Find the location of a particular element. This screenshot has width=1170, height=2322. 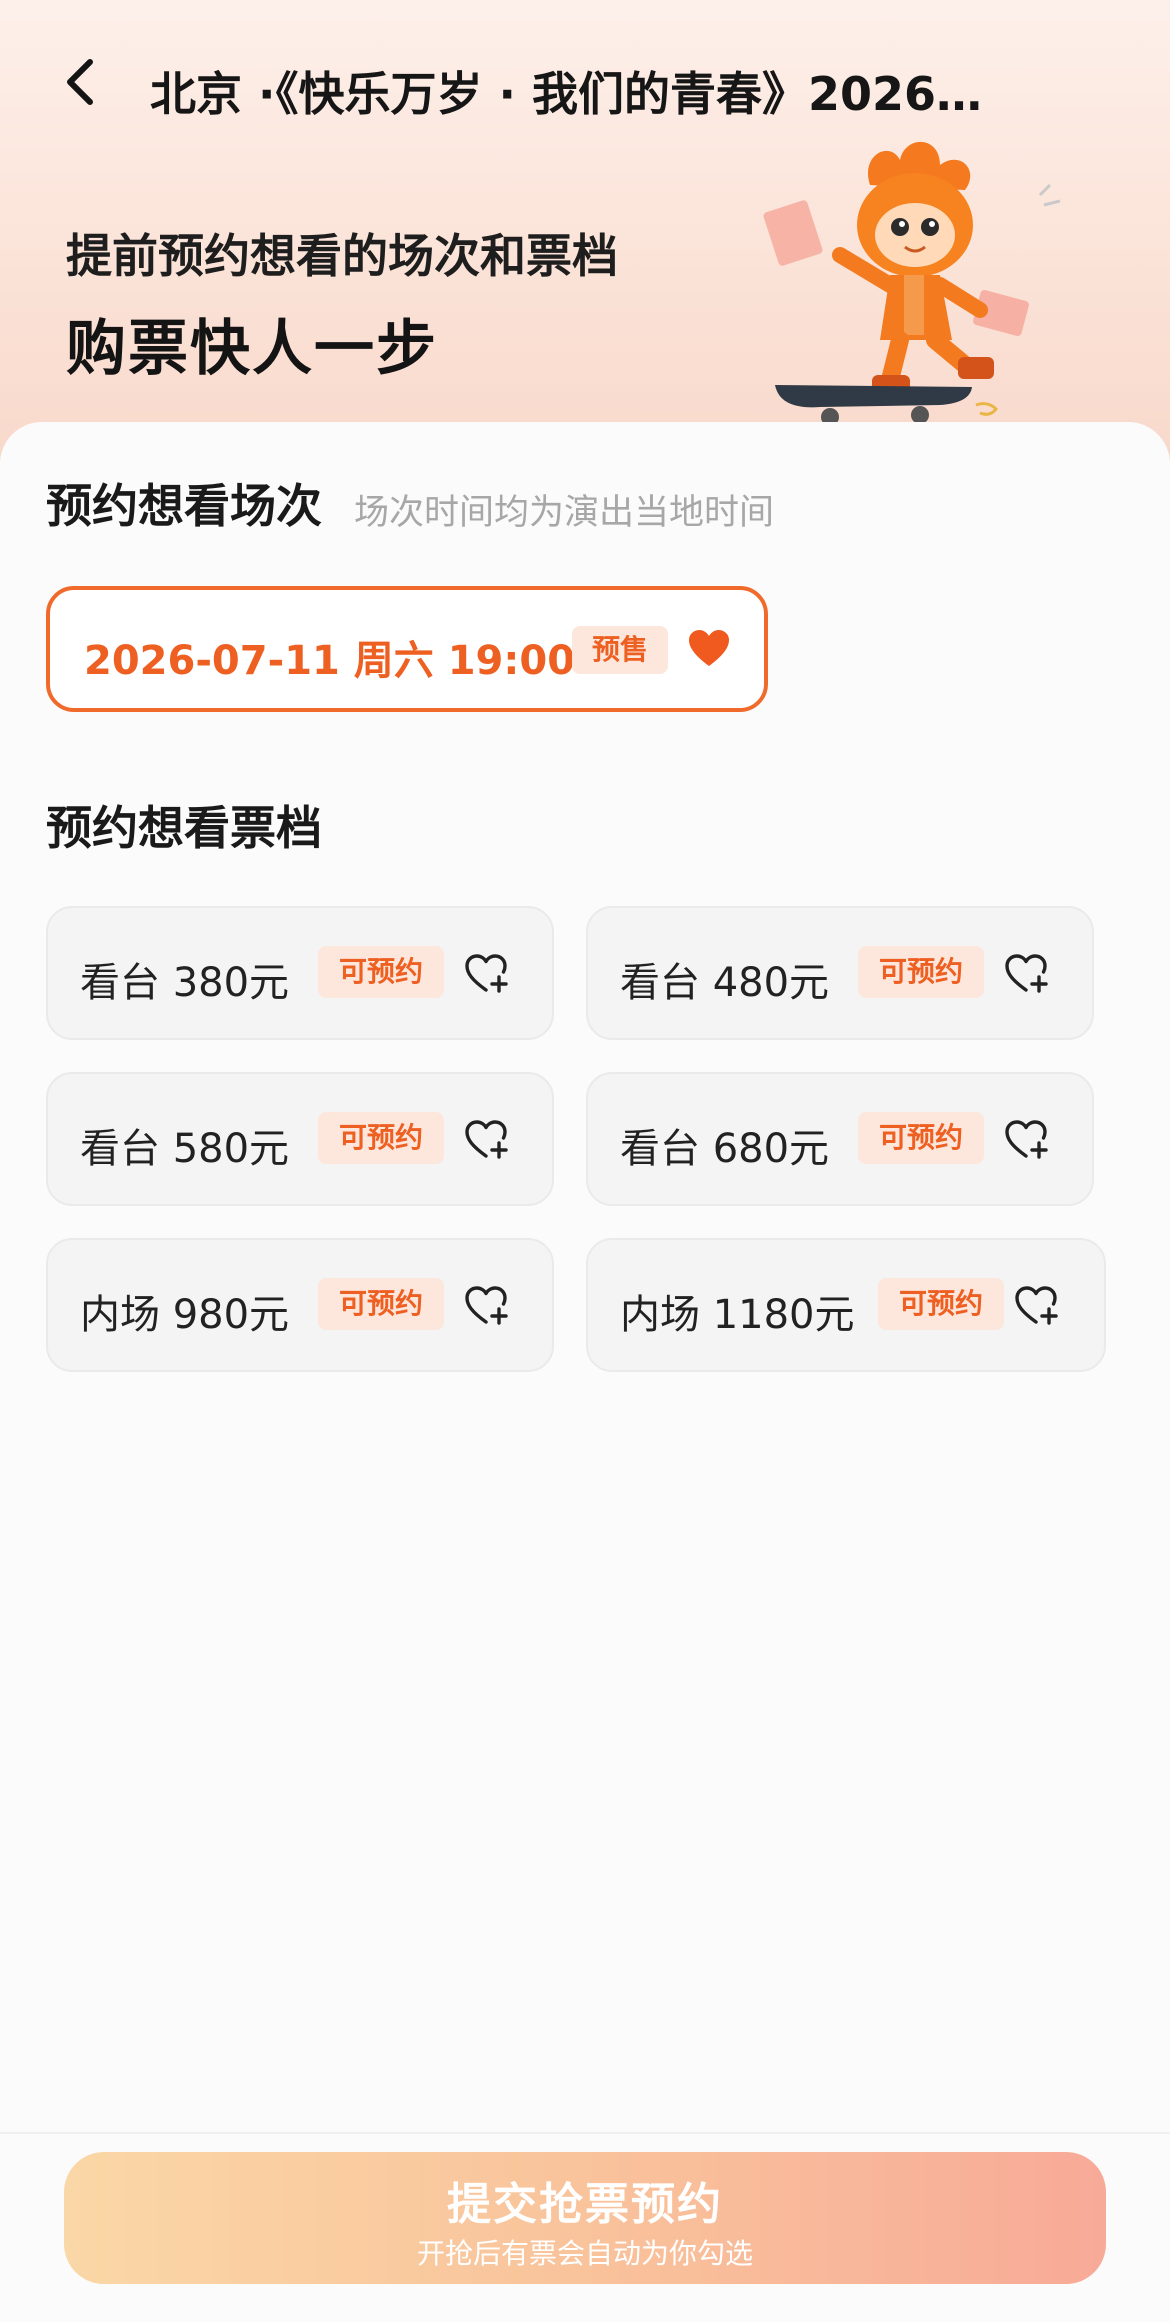

submit-button-subtitle: 开抢后有票会自动为你勾选 is located at coordinates (584, 2253).